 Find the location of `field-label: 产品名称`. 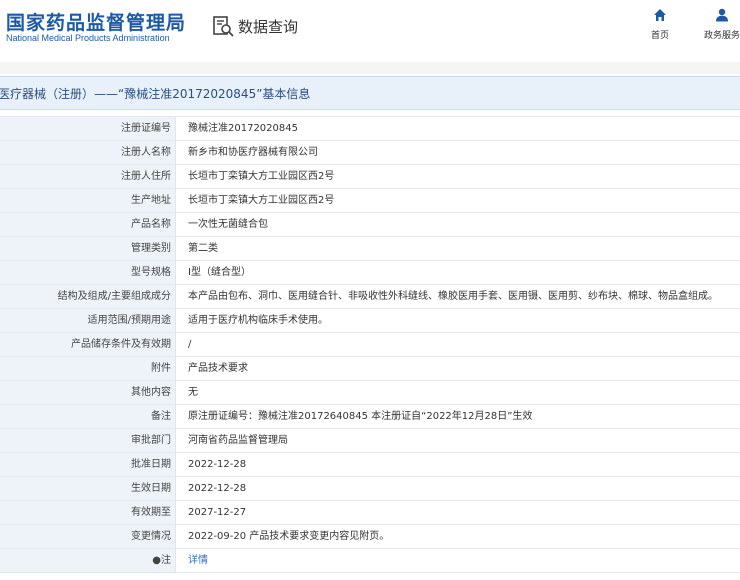

field-label: 产品名称 is located at coordinates (88, 224).